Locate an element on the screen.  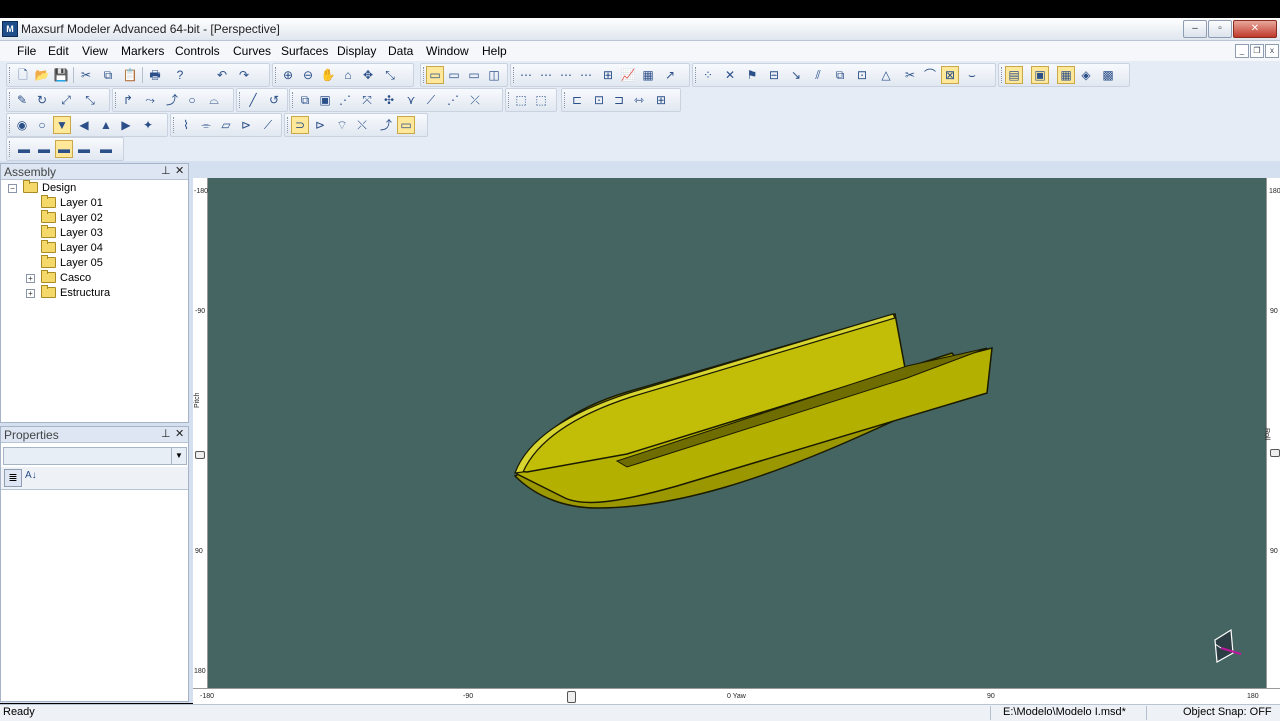
render-mode-5-icon: ▬ is located at coordinates (106, 149).